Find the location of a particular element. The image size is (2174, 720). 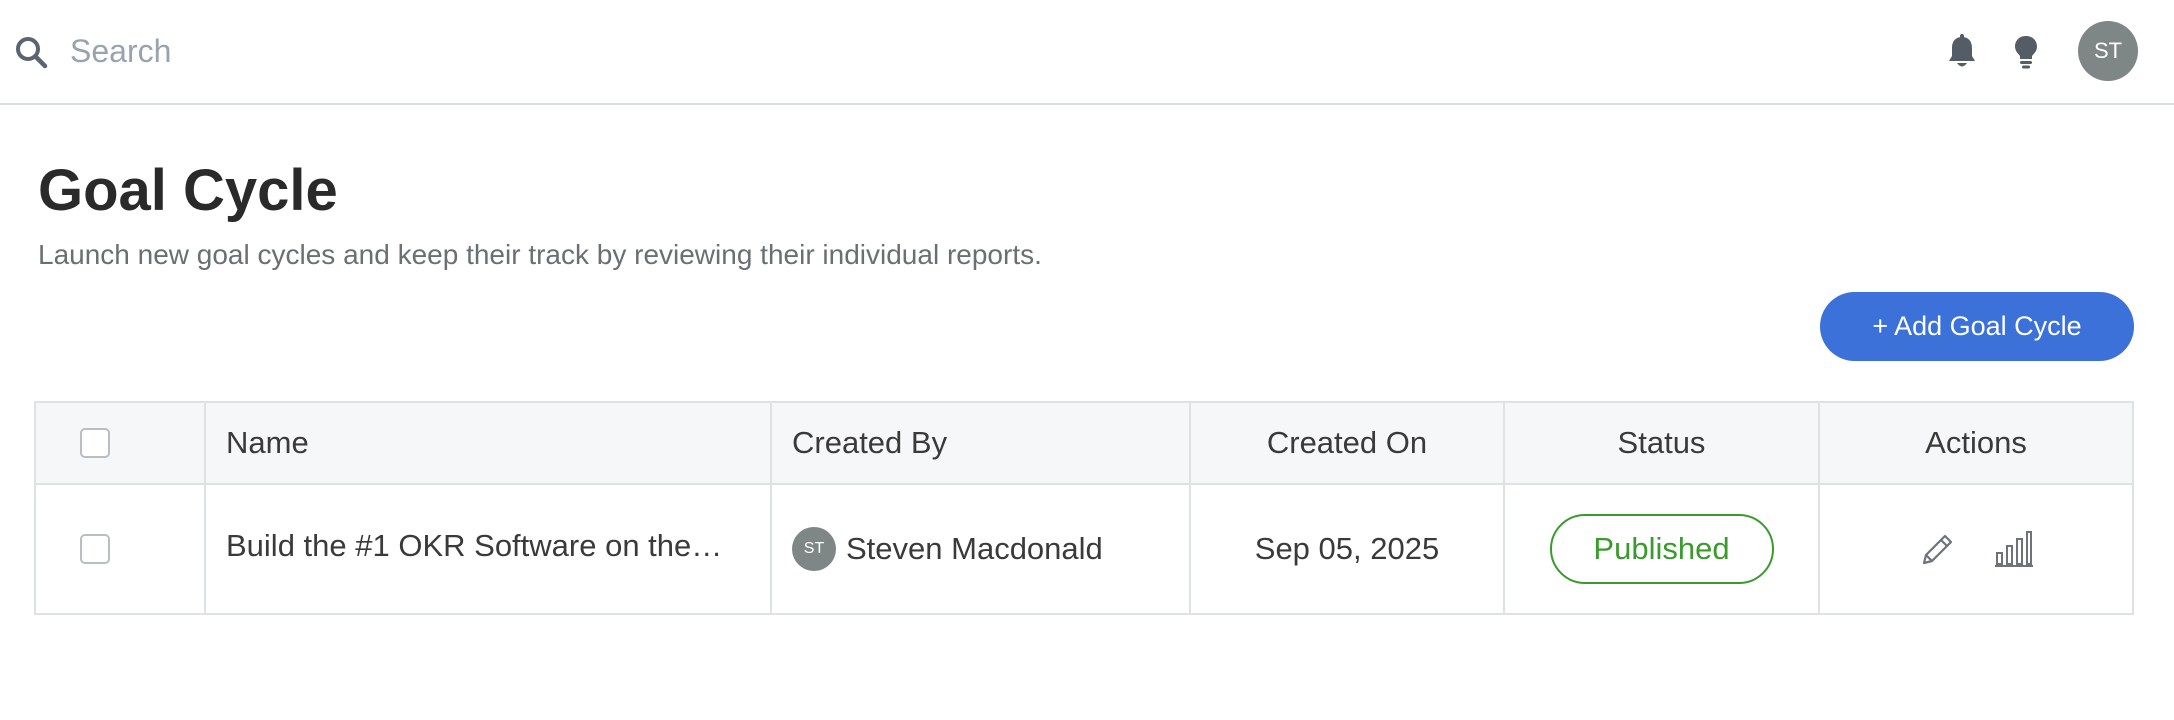

row-checkbox is located at coordinates (95, 549).